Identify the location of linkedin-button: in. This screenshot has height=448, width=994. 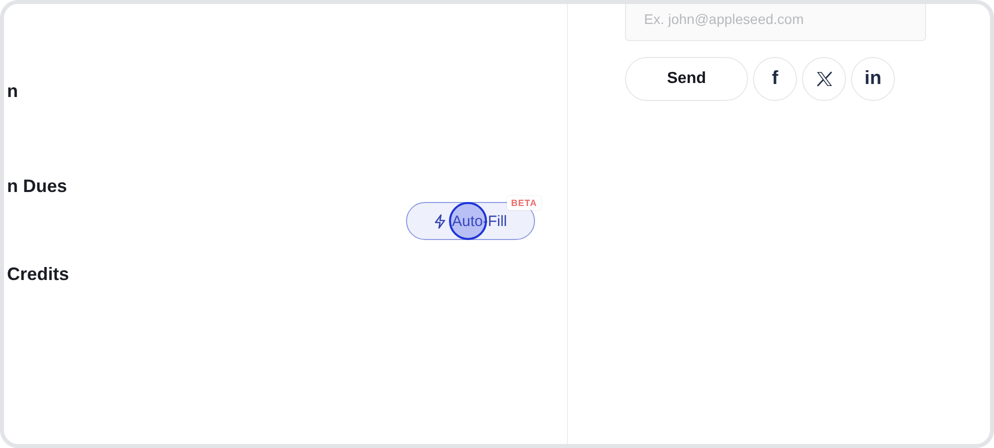
(873, 79).